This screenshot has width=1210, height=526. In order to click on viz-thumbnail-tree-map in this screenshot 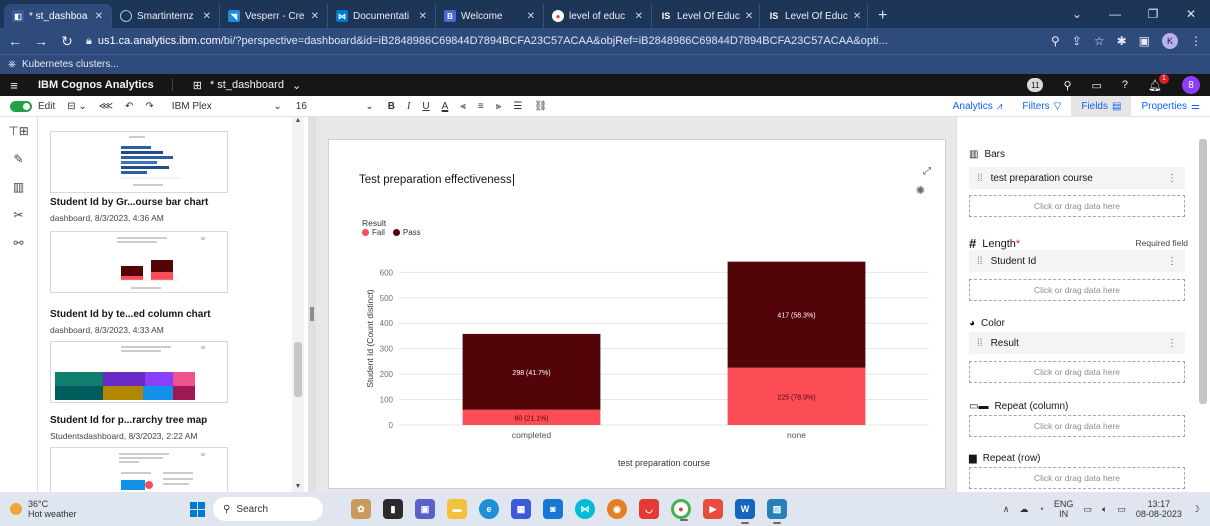, I will do `click(139, 372)`.